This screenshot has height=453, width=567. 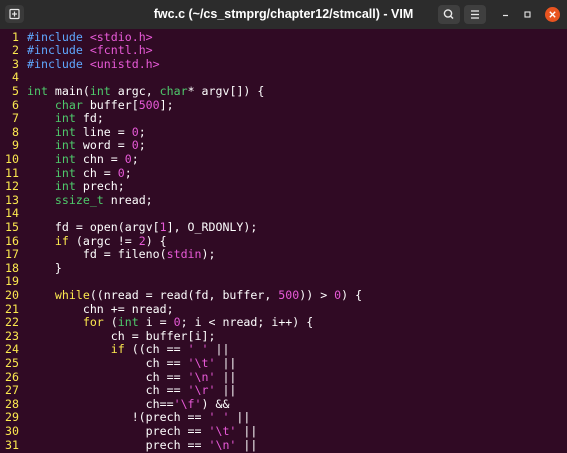 I want to click on code-line: 24 if ((ch == ' ' ||, so click(x=114, y=349).